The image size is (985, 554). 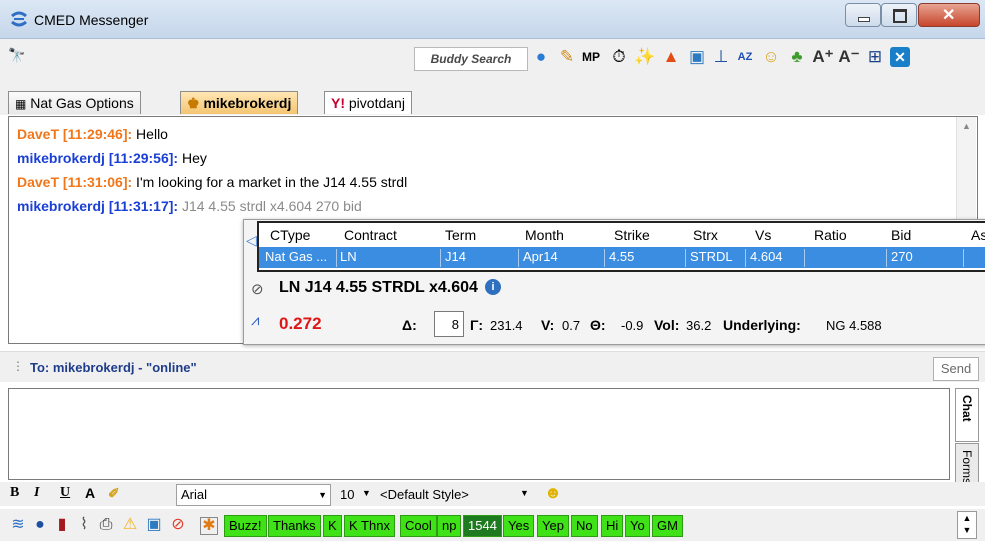 I want to click on yahoo-icon: Y!, so click(x=338, y=103).